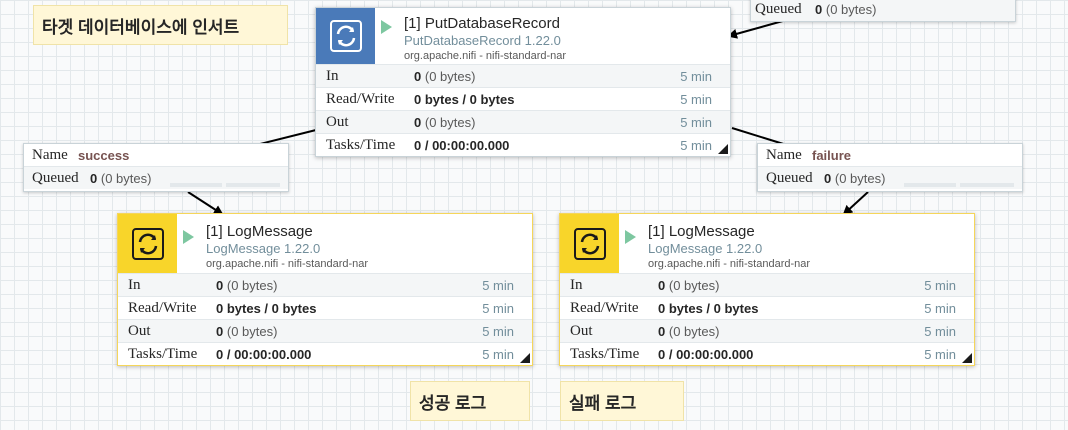 Image resolution: width=1068 pixels, height=430 pixels. I want to click on label-failure-log: 실패 로그, so click(622, 401).